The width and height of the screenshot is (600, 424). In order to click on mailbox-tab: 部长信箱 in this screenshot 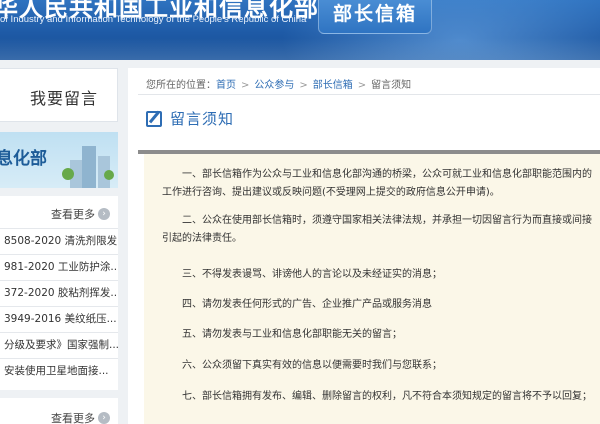, I will do `click(375, 17)`.